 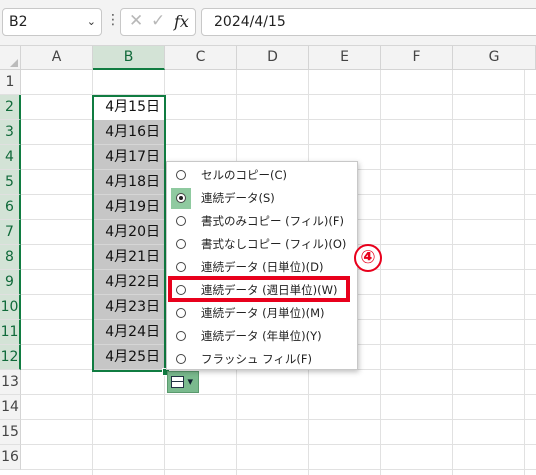 What do you see at coordinates (129, 157) in the screenshot?
I see `cell-b4: 4月17日` at bounding box center [129, 157].